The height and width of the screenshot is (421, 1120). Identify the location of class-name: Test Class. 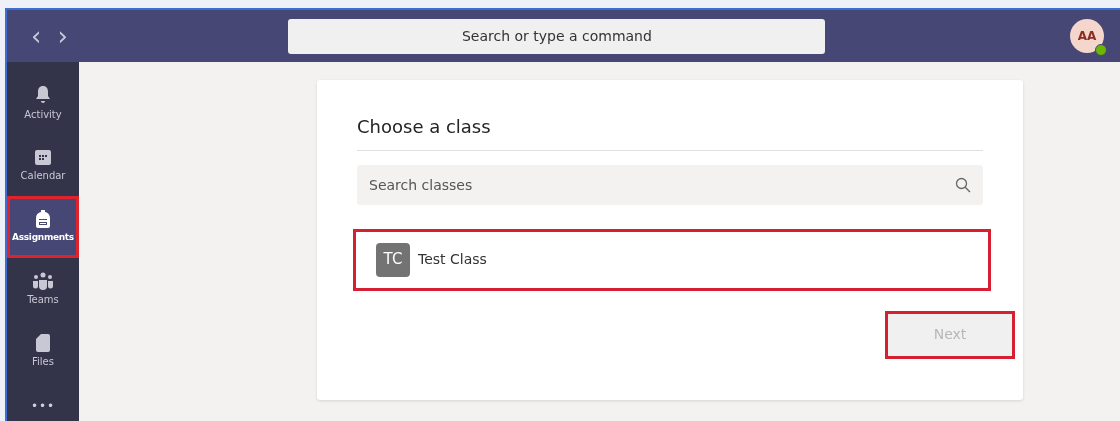
(452, 260).